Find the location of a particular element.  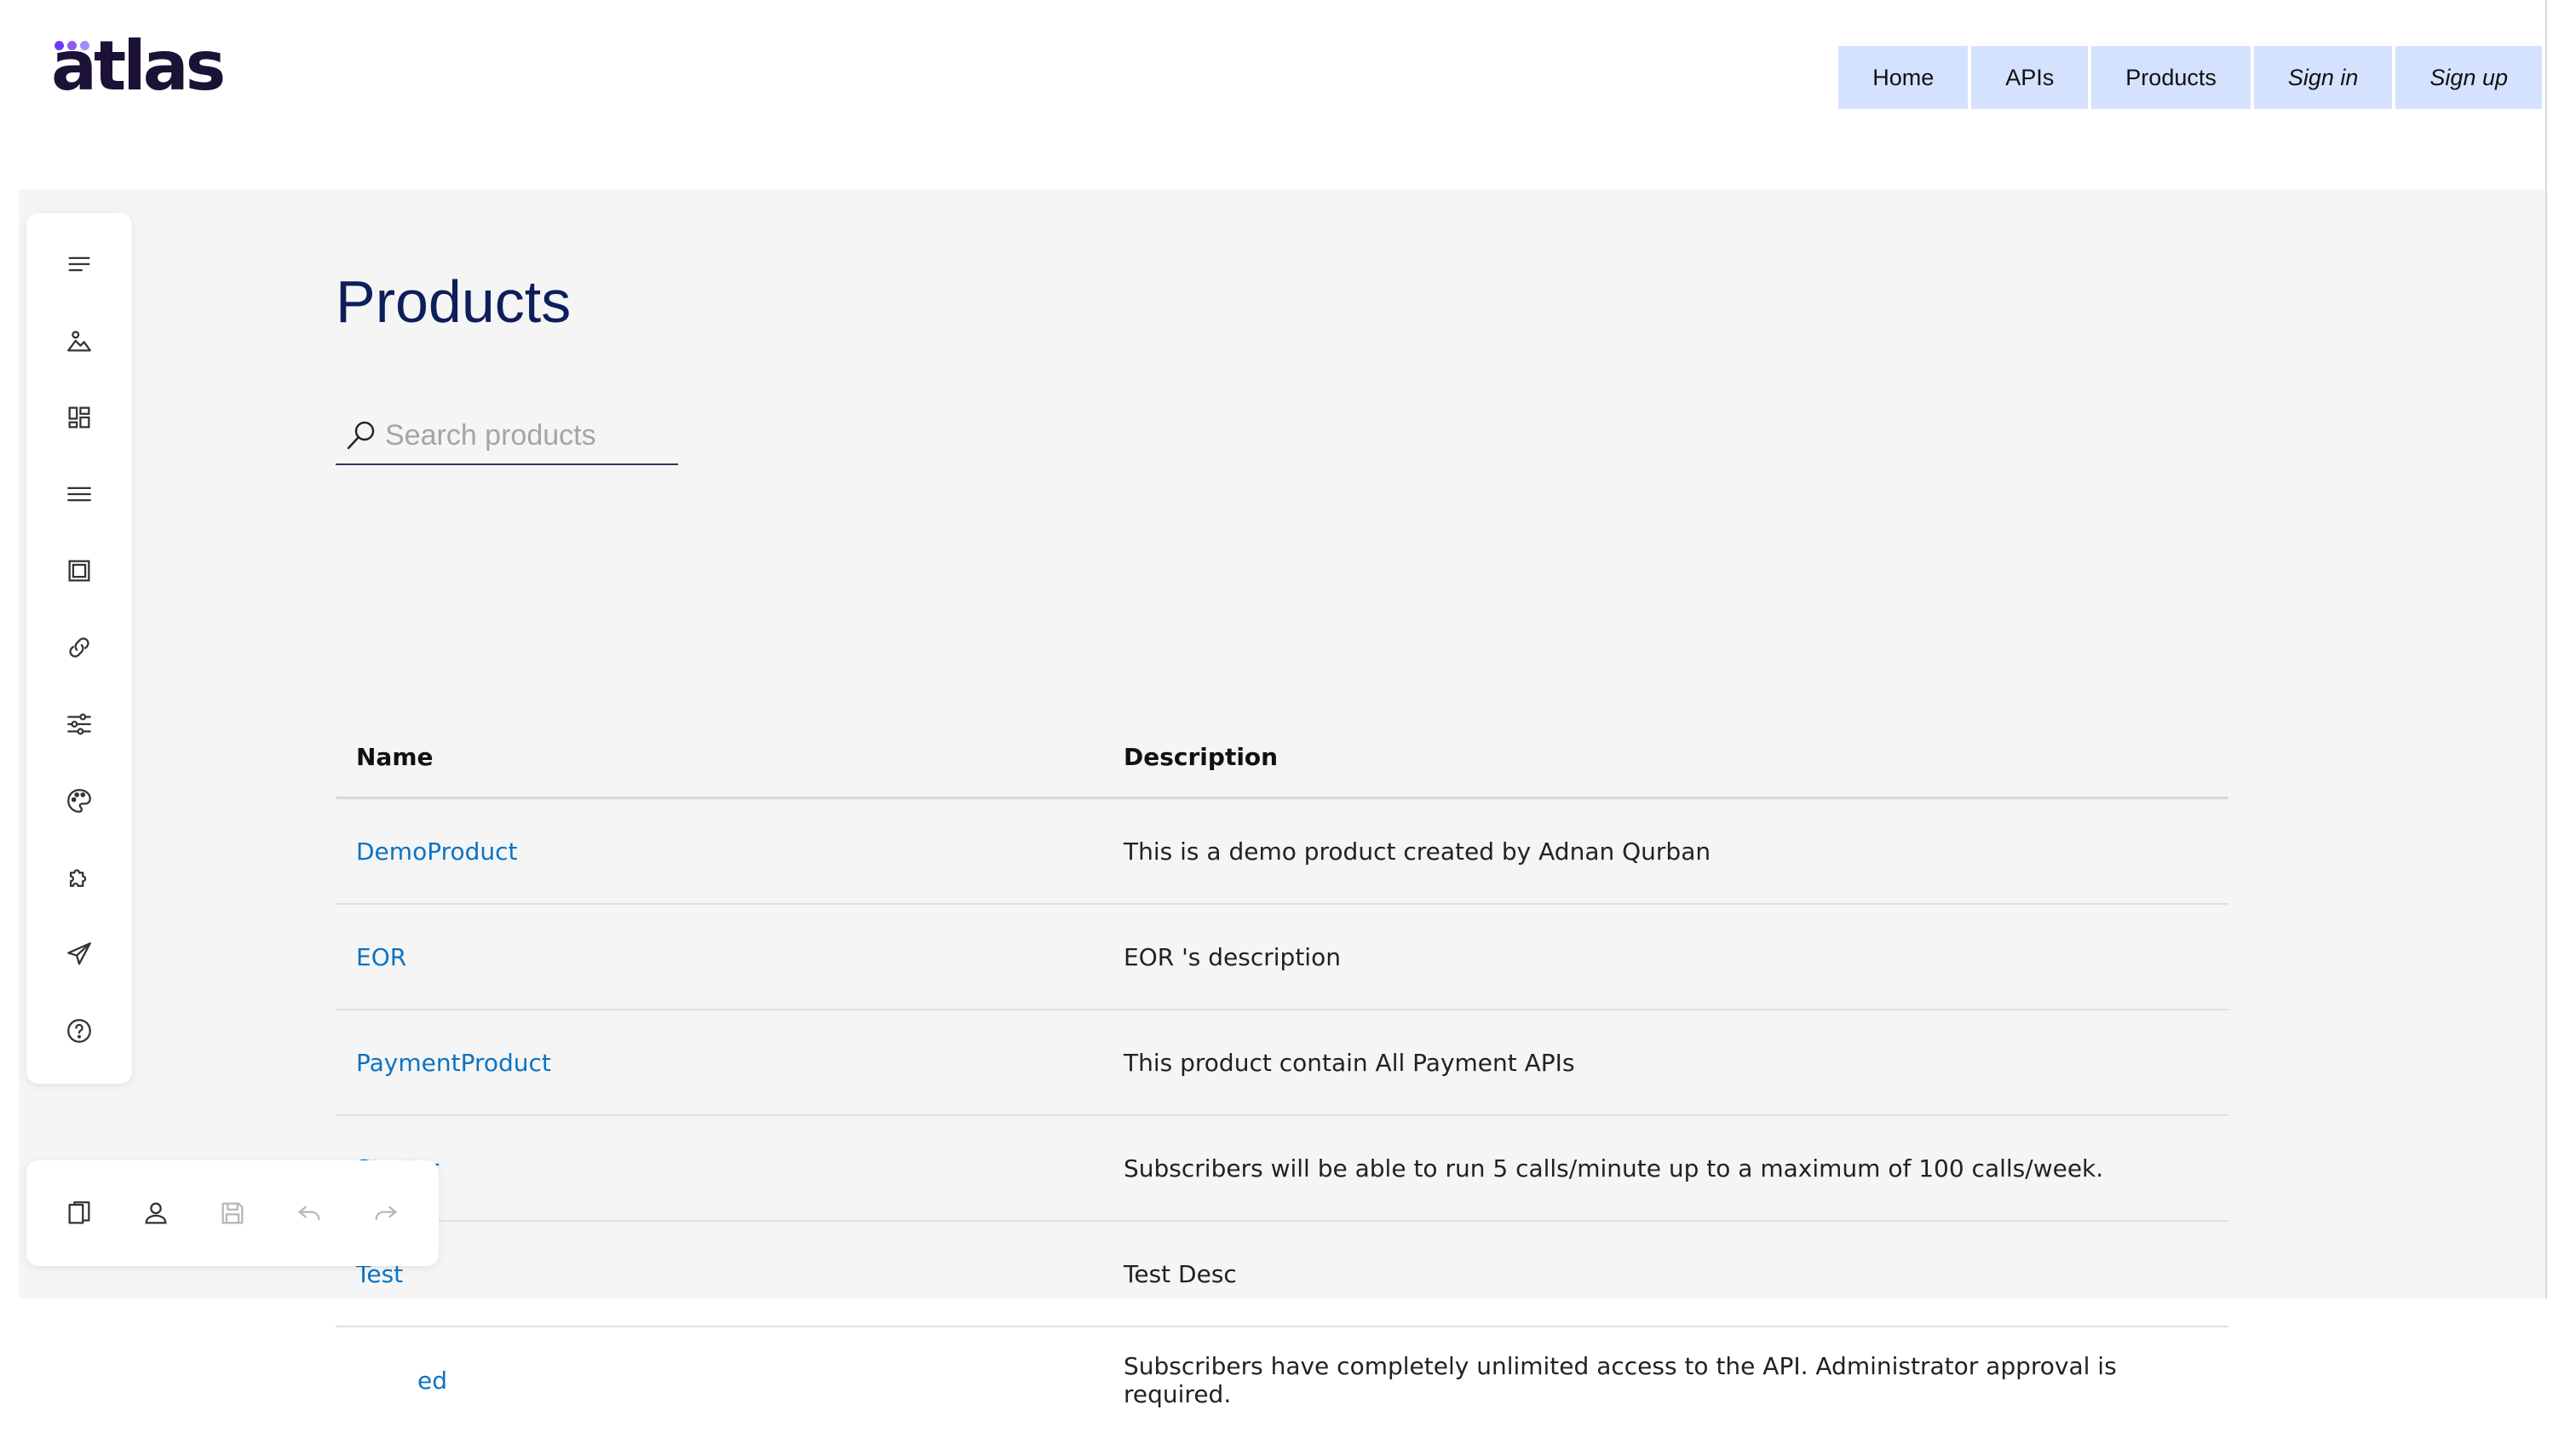

user-icon is located at coordinates (156, 1213).